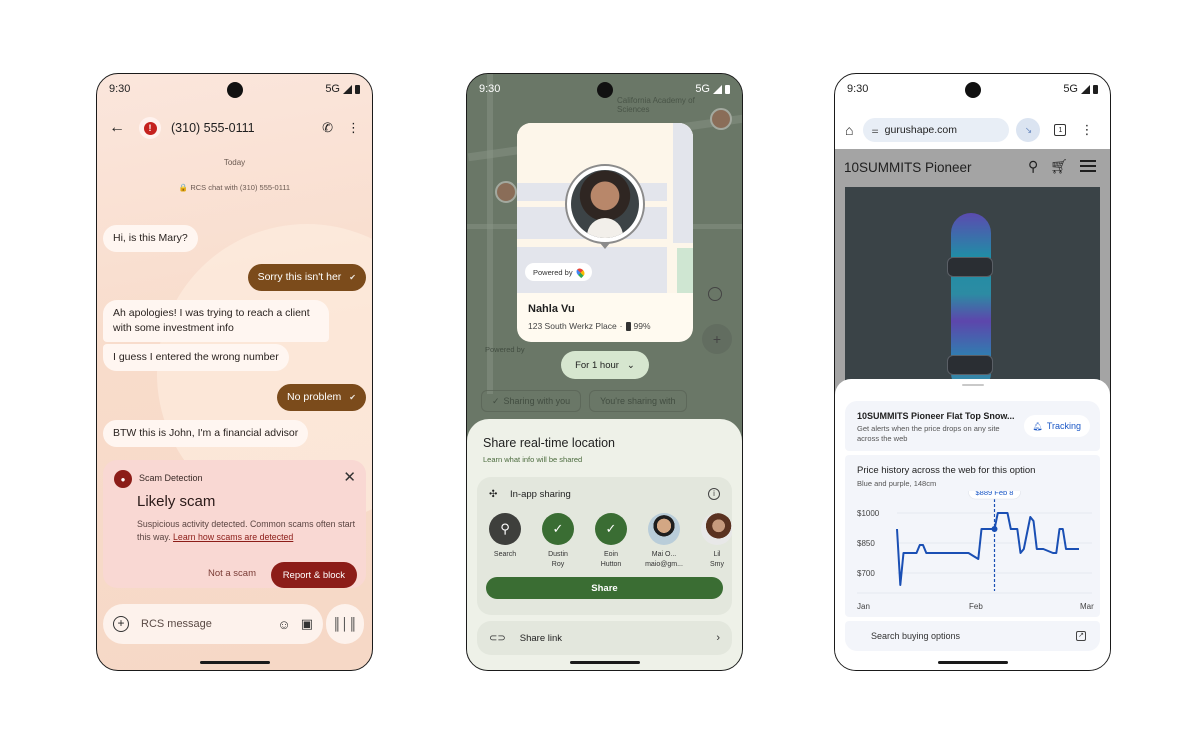 This screenshot has width=1199, height=740. I want to click on my-location-icon, so click(715, 294).